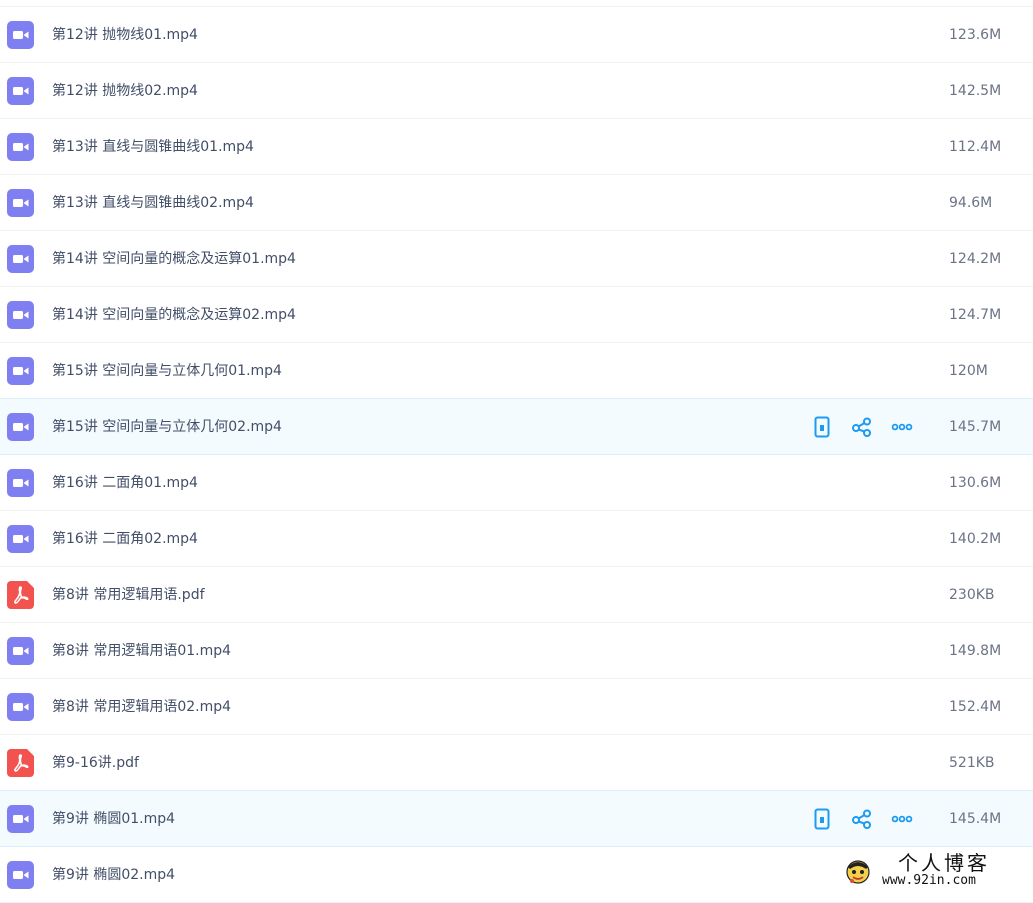 Image resolution: width=1033 pixels, height=903 pixels. Describe the element at coordinates (975, 147) in the screenshot. I see `file-size: 112.4M` at that location.